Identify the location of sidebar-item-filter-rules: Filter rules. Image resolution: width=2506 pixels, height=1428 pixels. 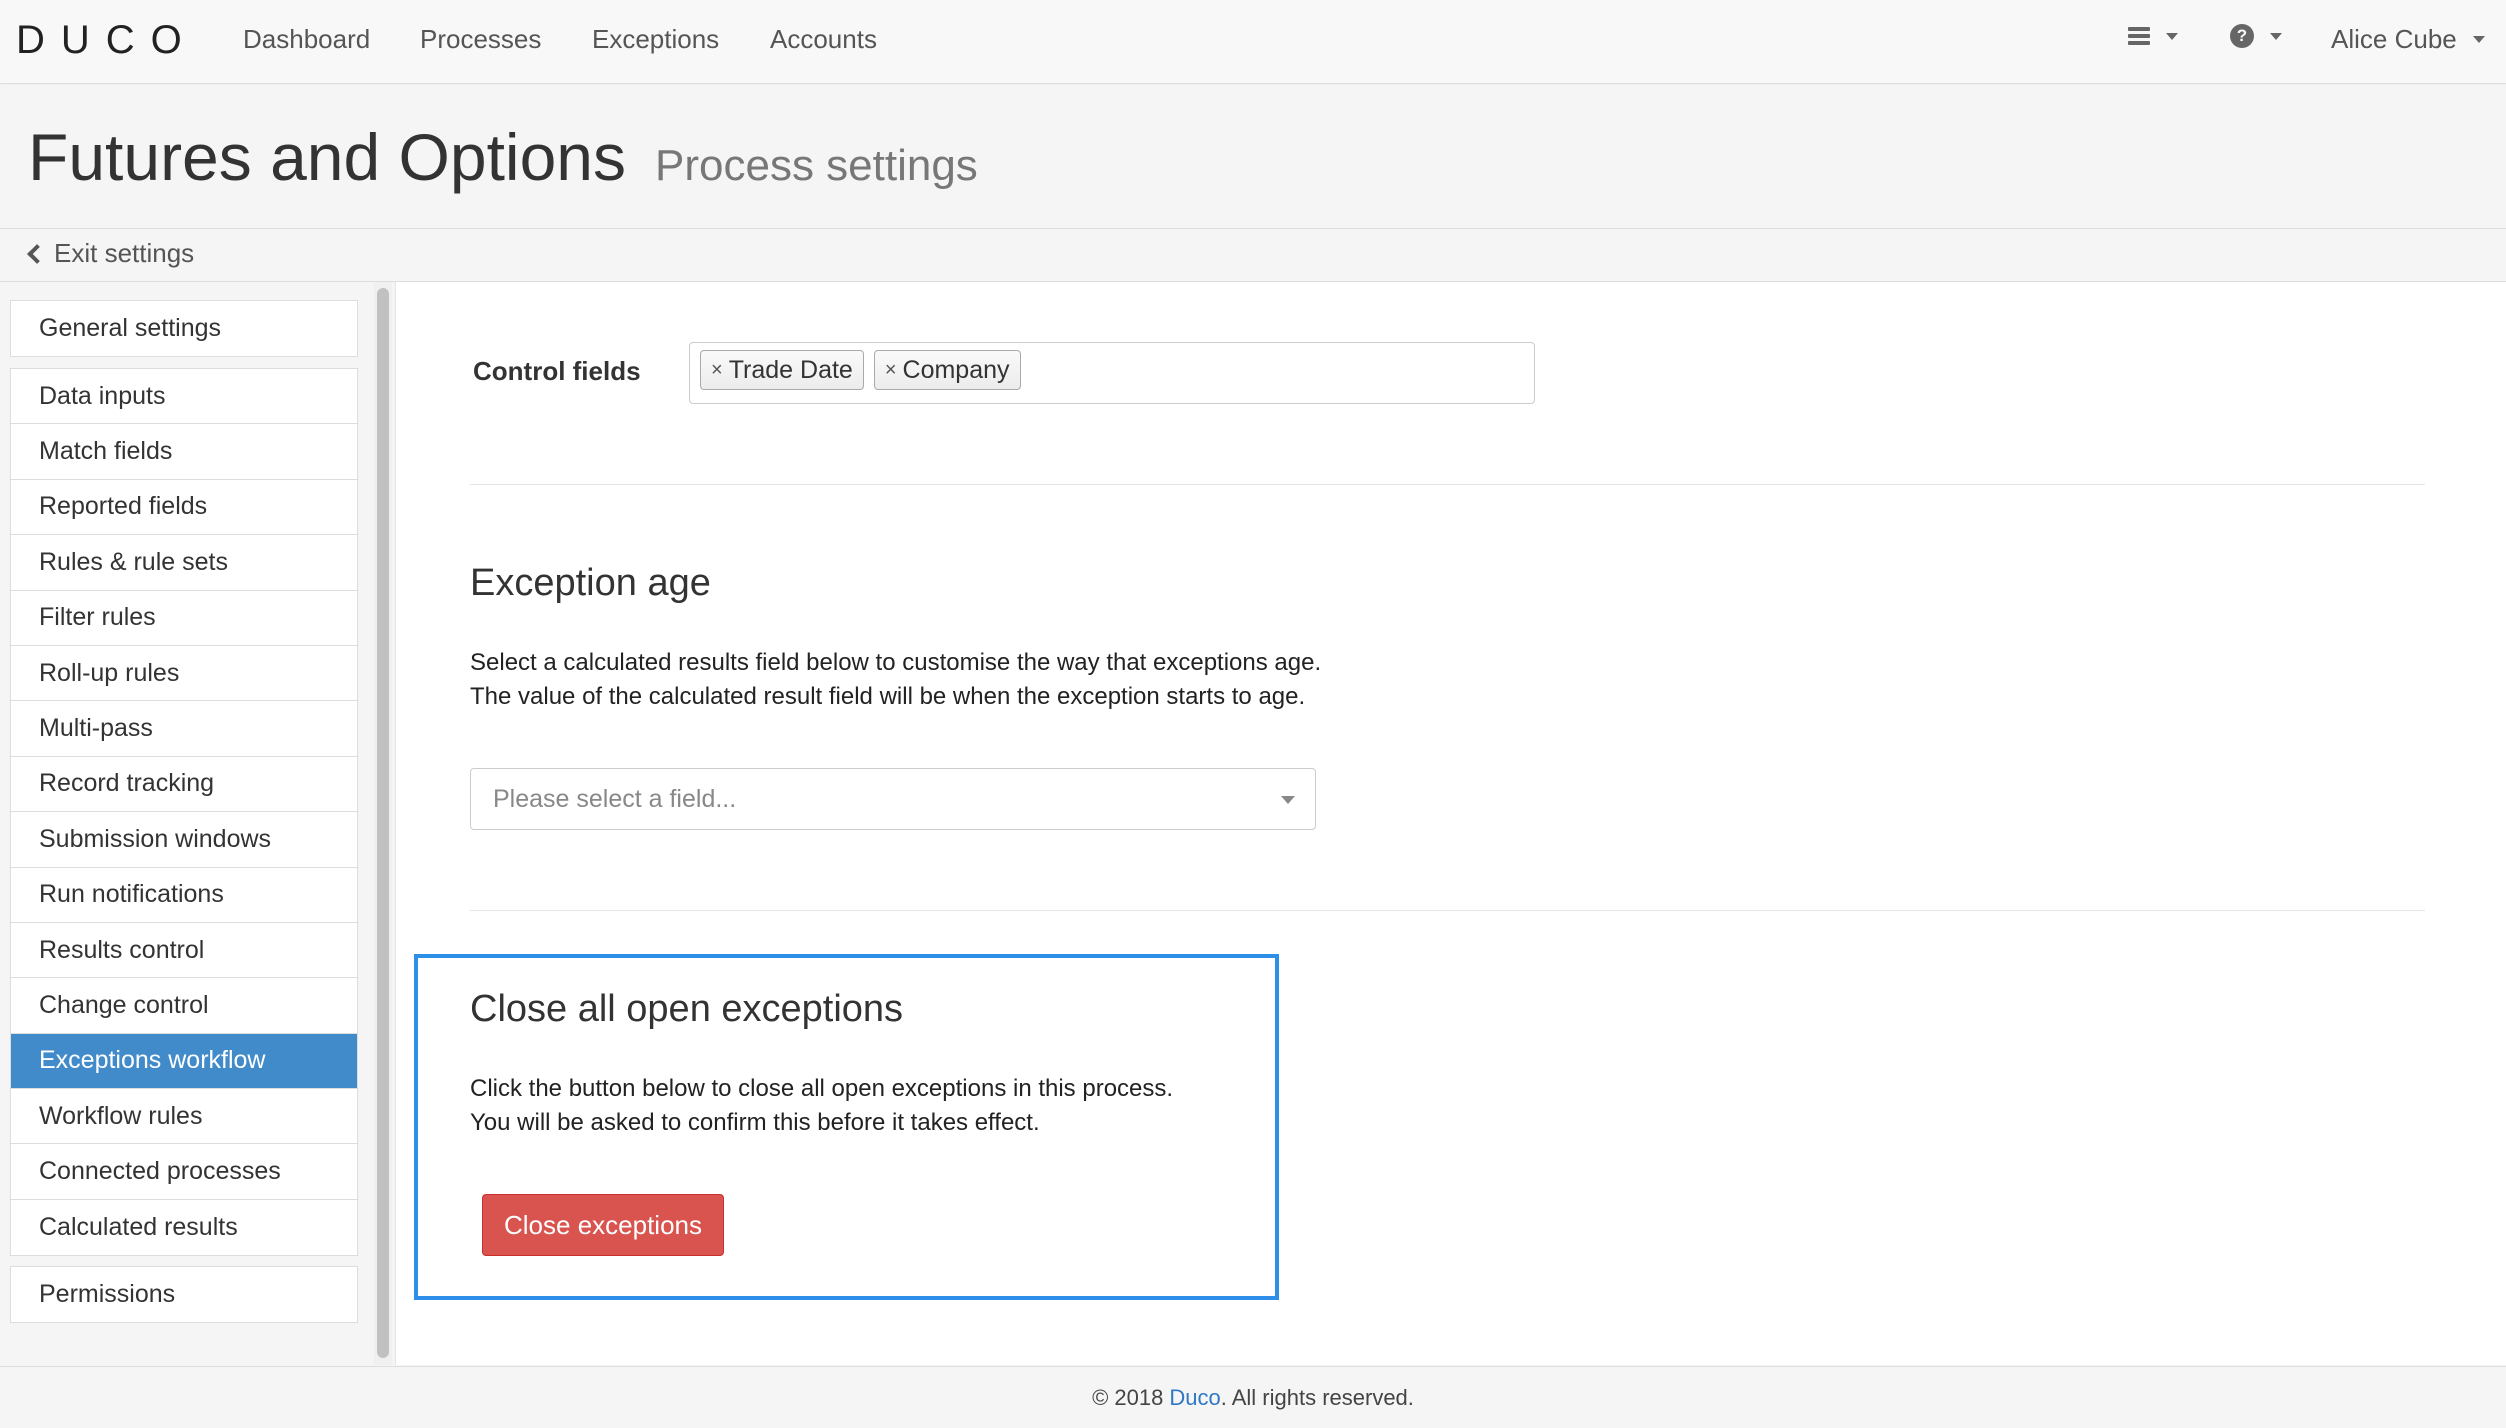
(184, 618).